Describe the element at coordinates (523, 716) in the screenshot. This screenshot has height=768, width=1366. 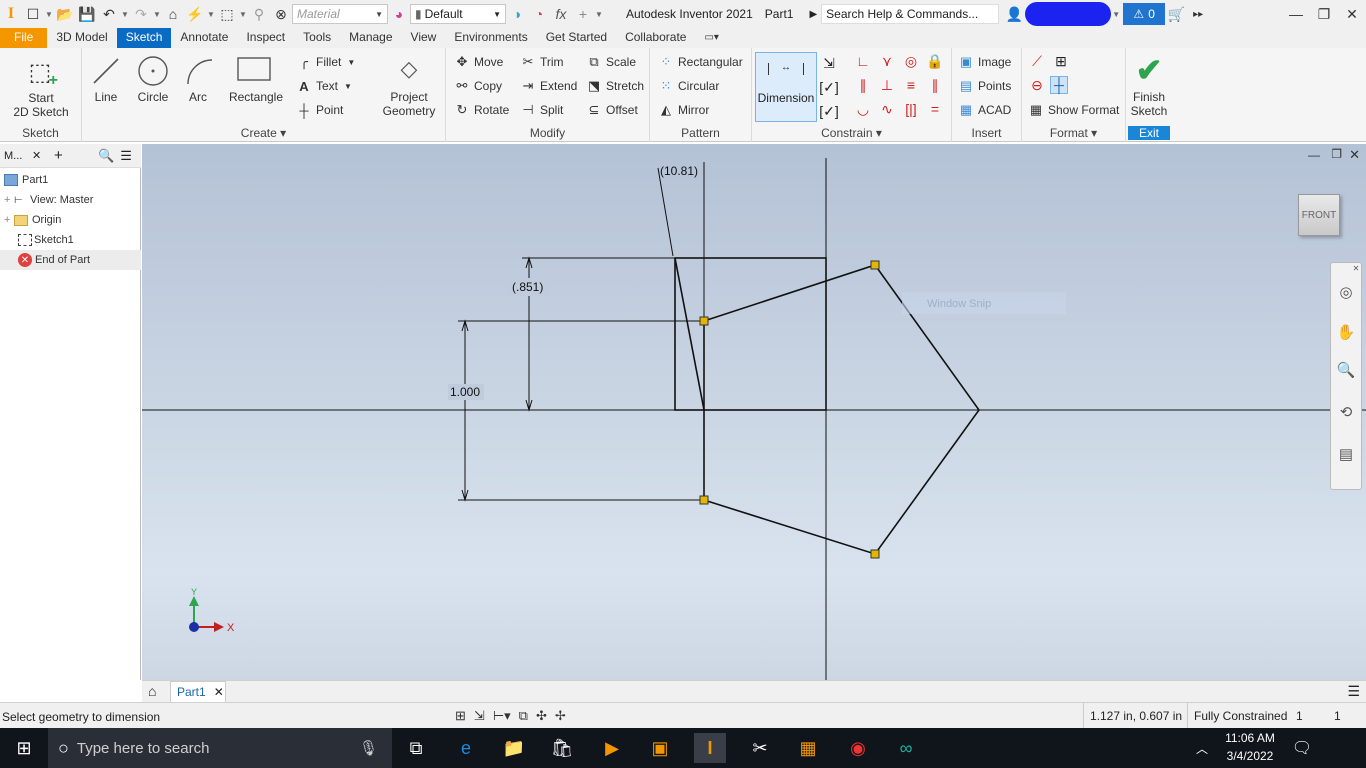
I see `sketch-slice-icon: ⧉` at that location.